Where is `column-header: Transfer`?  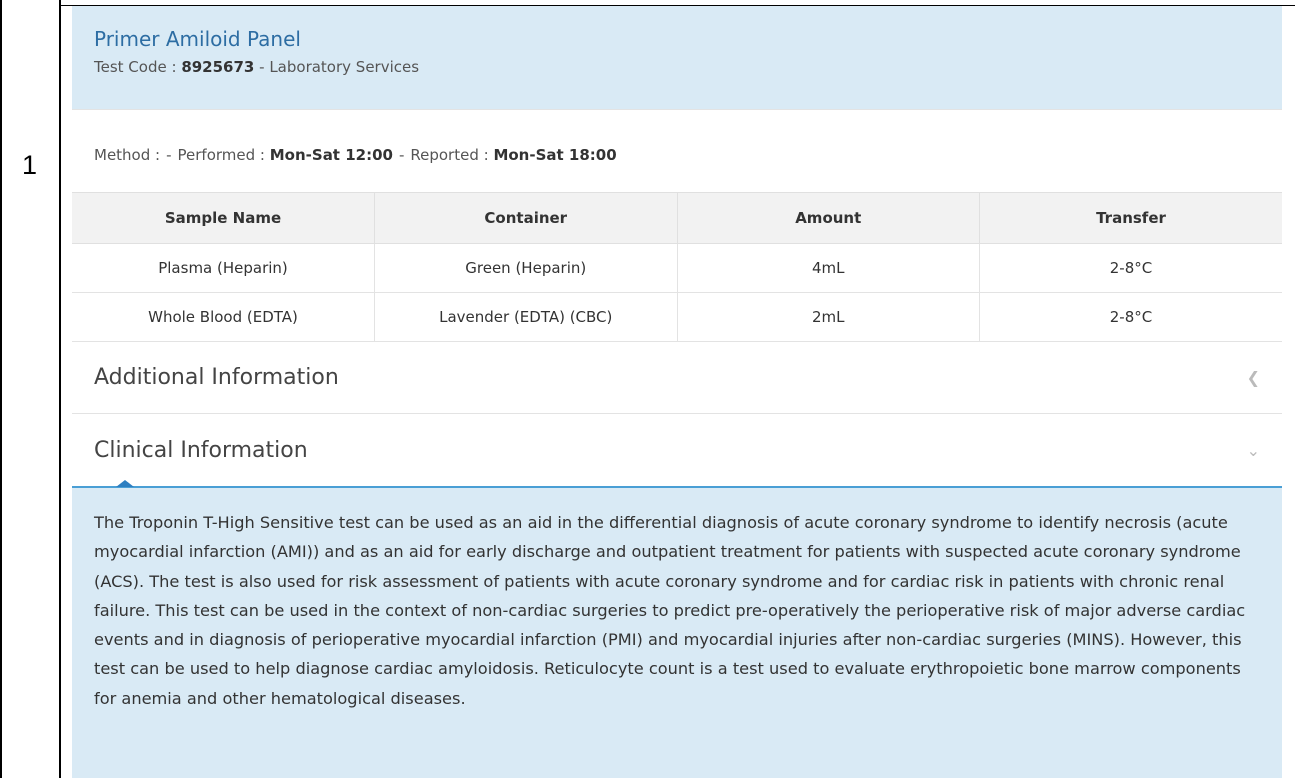
column-header: Transfer is located at coordinates (1130, 218).